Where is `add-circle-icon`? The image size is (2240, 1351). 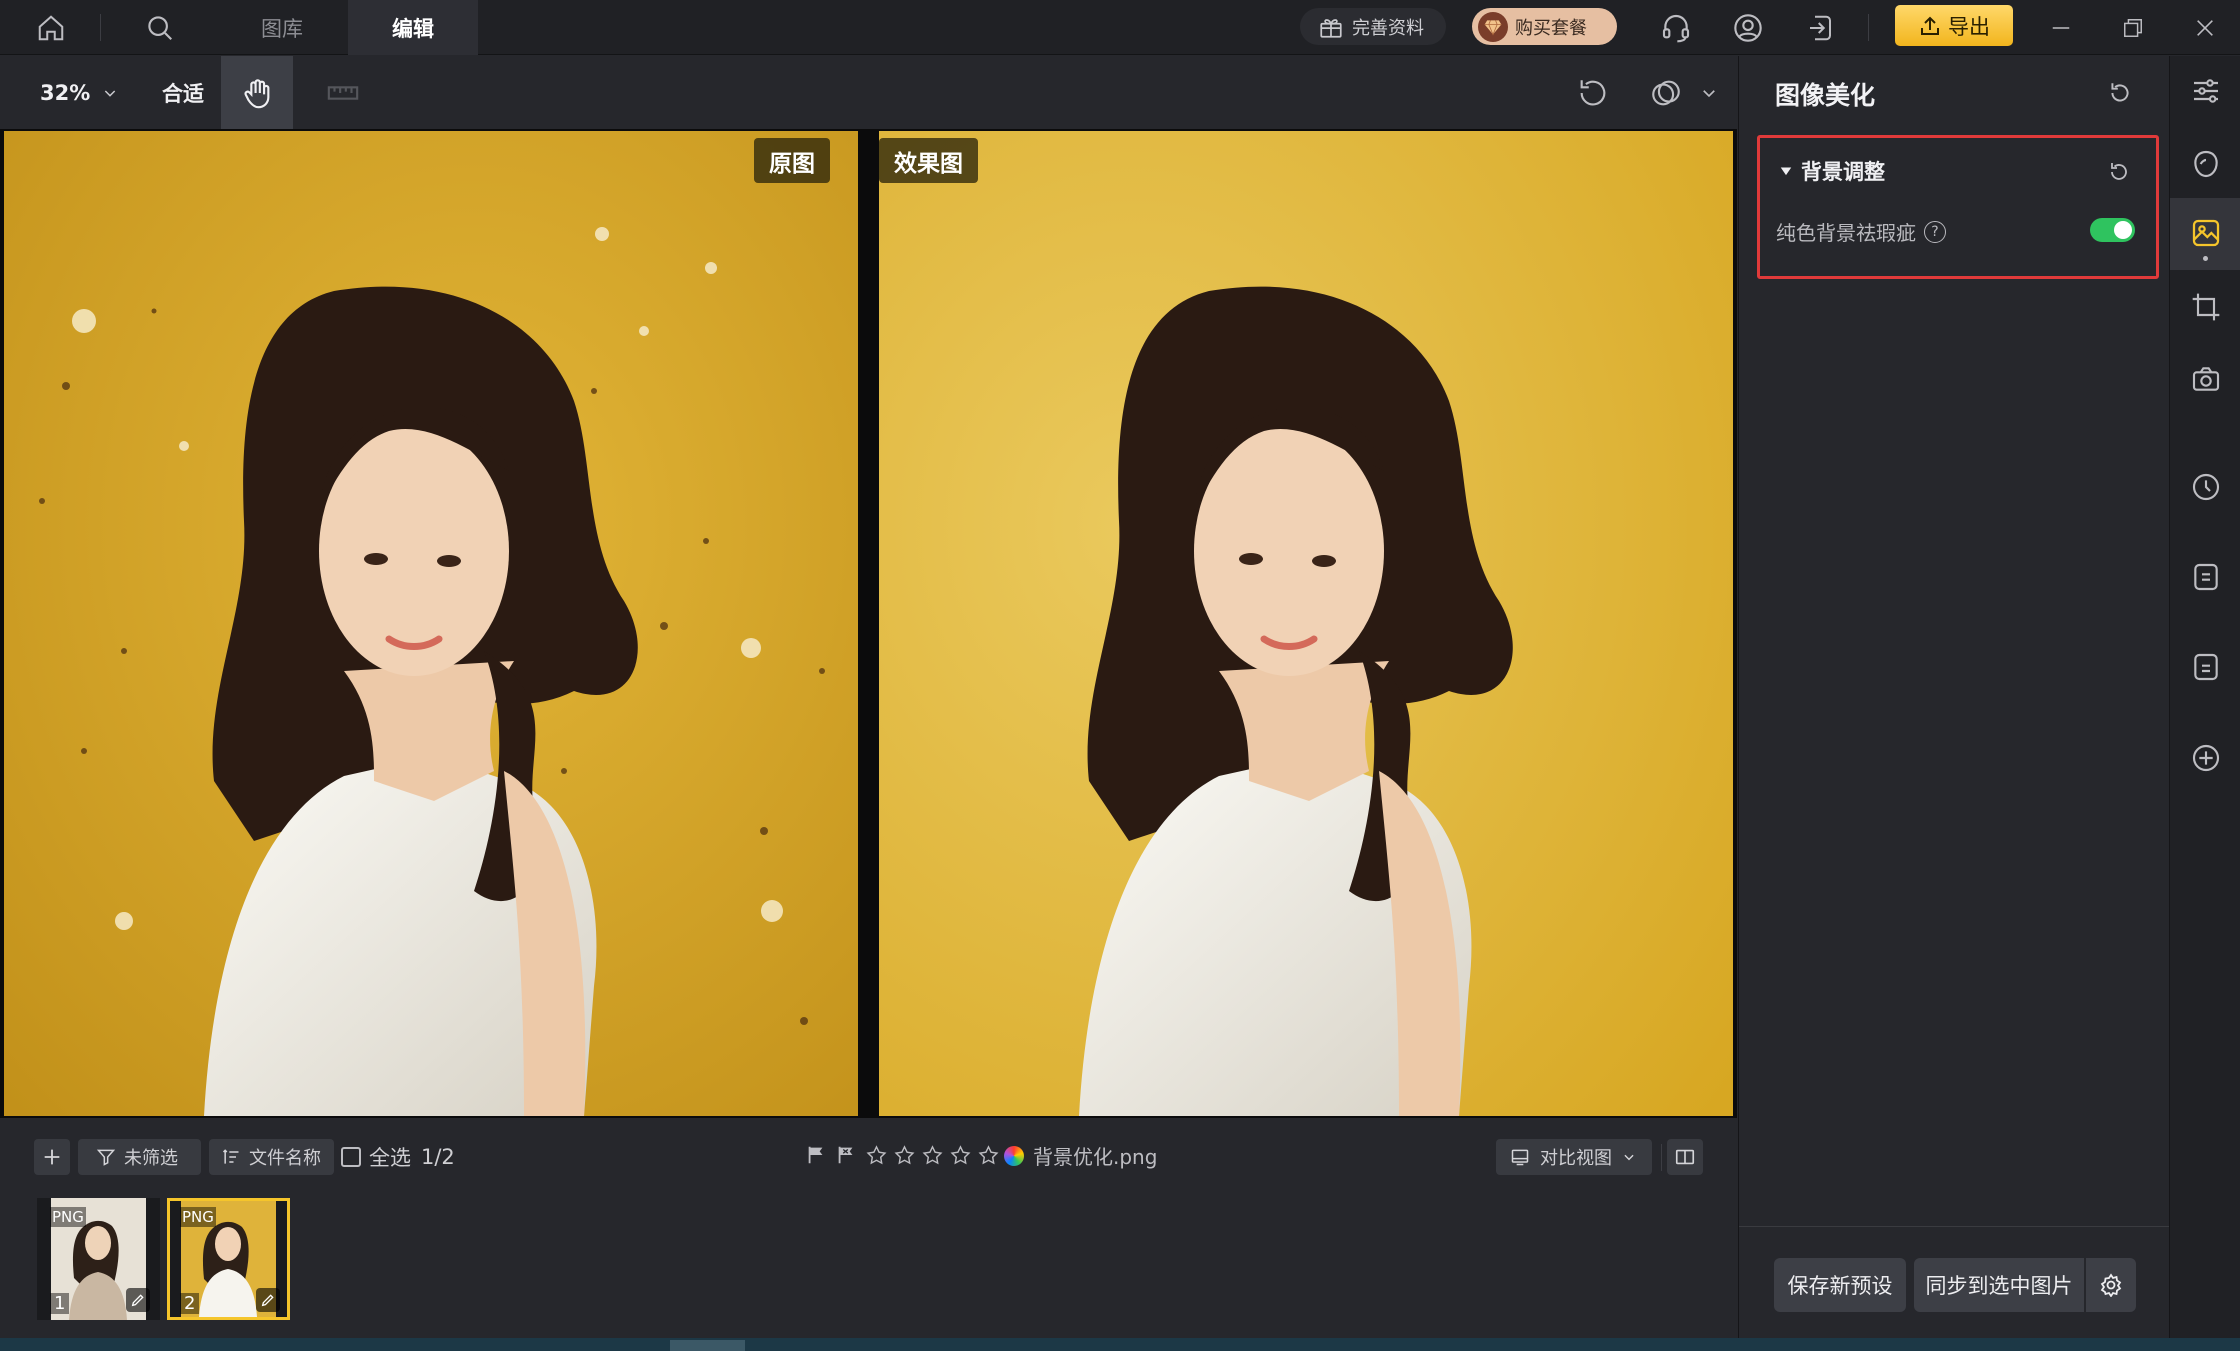 add-circle-icon is located at coordinates (2206, 758).